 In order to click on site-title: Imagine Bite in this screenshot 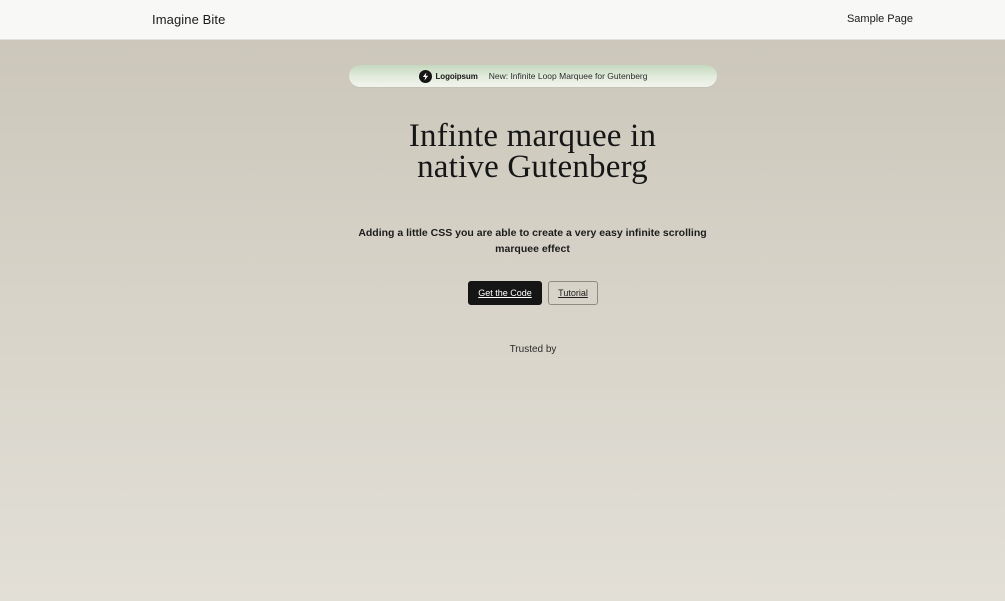, I will do `click(188, 19)`.